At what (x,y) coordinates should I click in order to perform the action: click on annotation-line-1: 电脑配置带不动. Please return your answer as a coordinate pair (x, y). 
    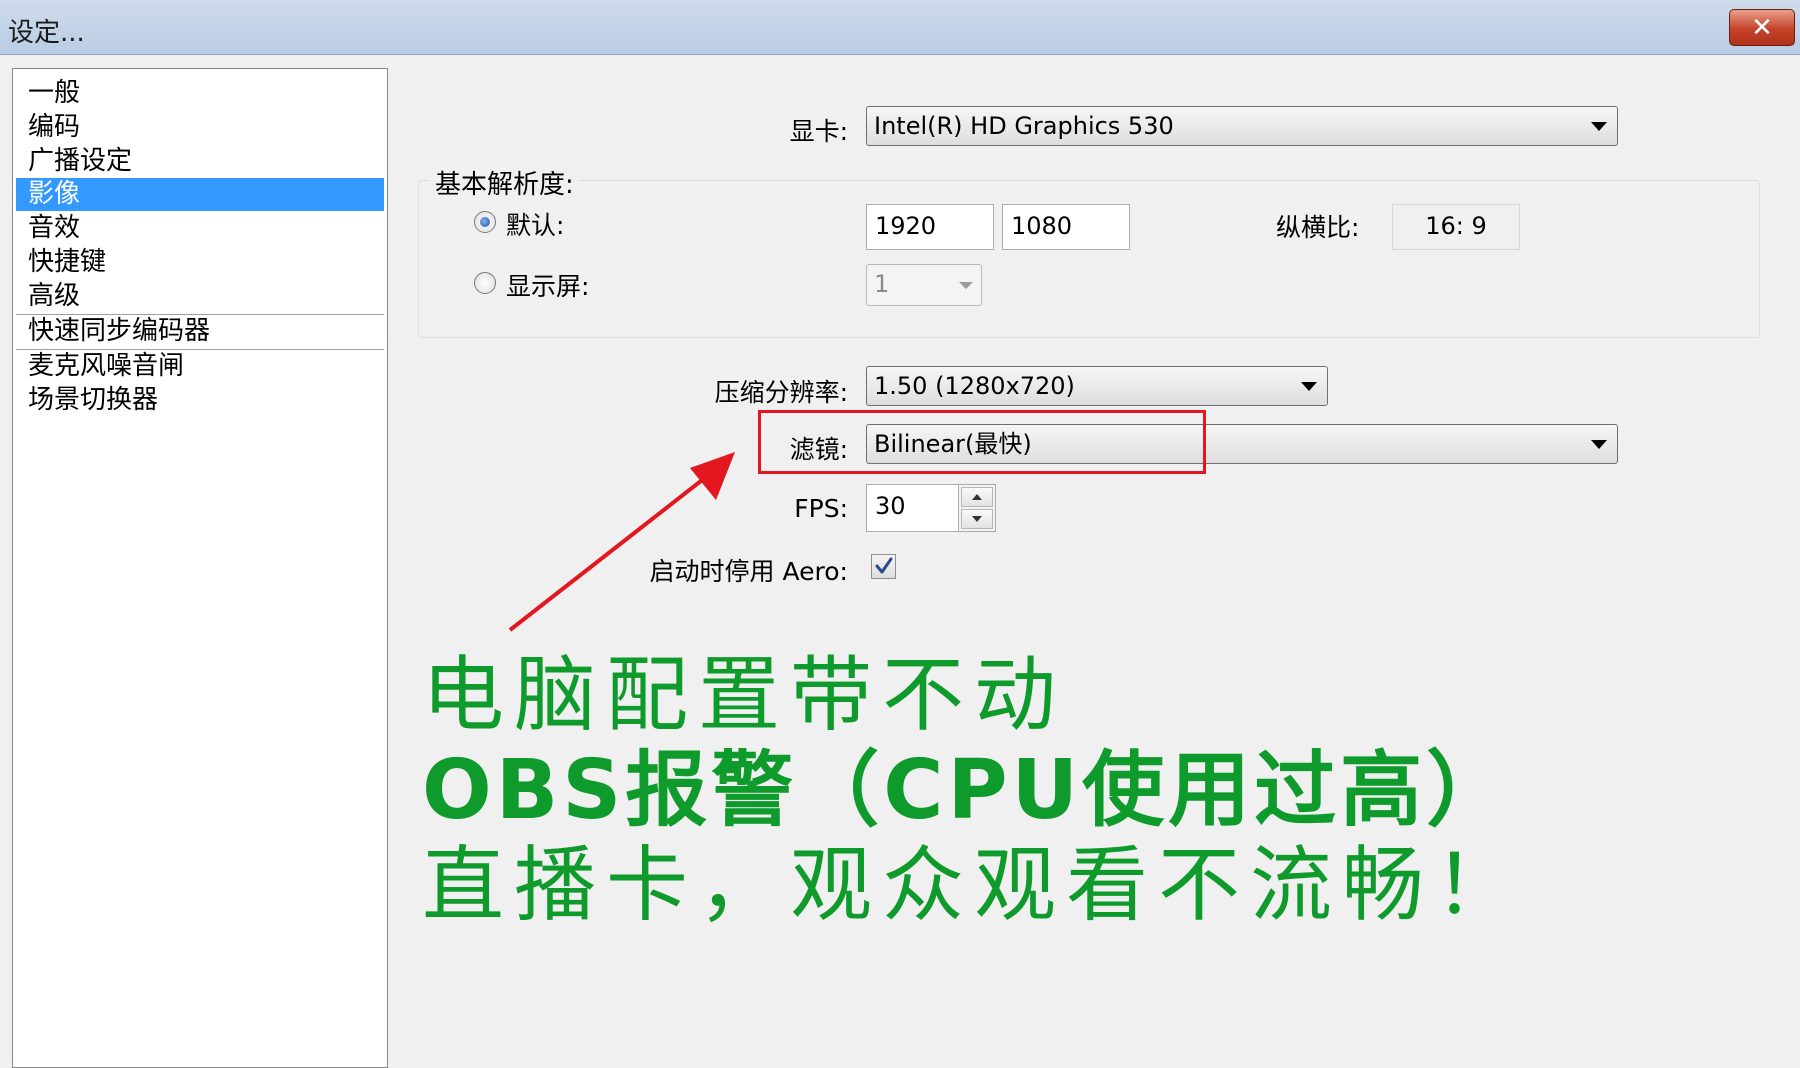
    Looking at the image, I should click on (744, 695).